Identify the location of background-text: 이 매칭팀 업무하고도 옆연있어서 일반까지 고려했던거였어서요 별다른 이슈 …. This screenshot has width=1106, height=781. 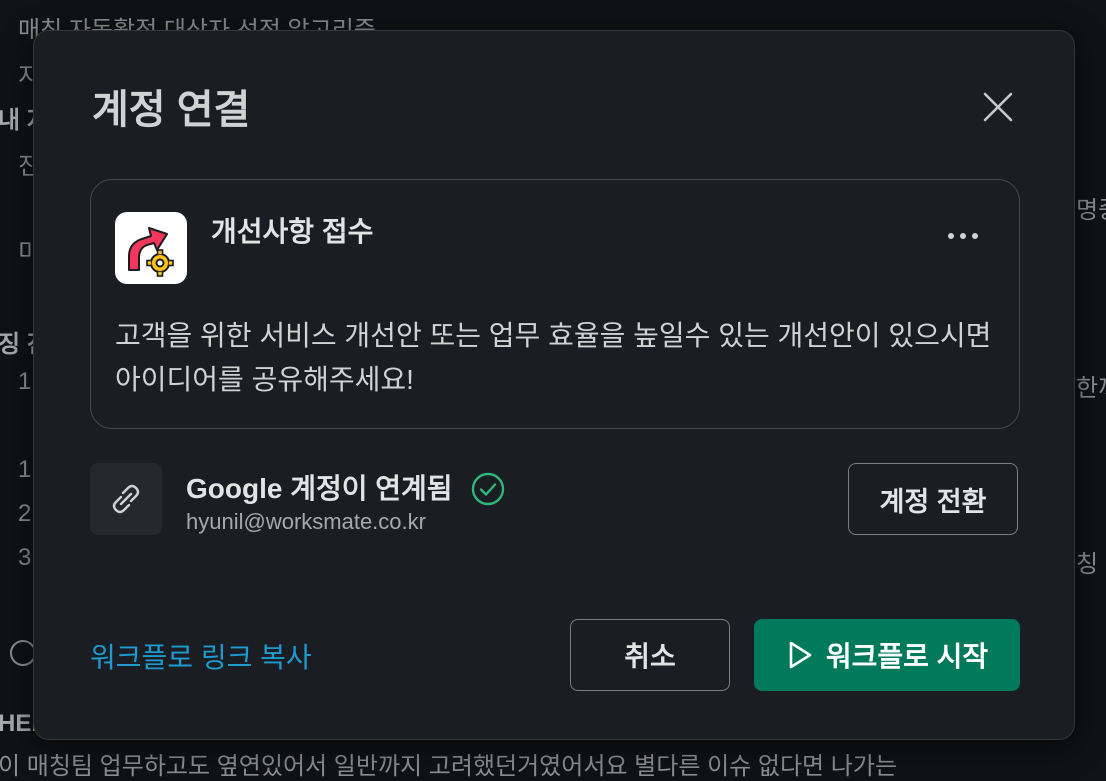
(449, 766).